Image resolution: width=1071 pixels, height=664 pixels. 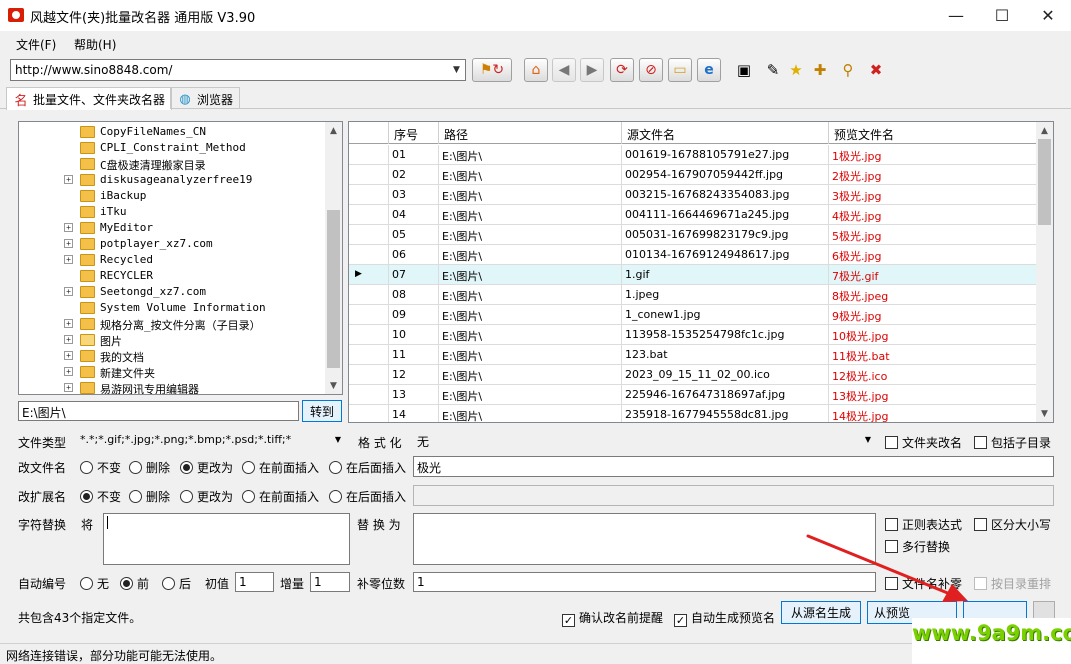 I want to click on header-preview-name: 预览文件名, so click(x=933, y=133).